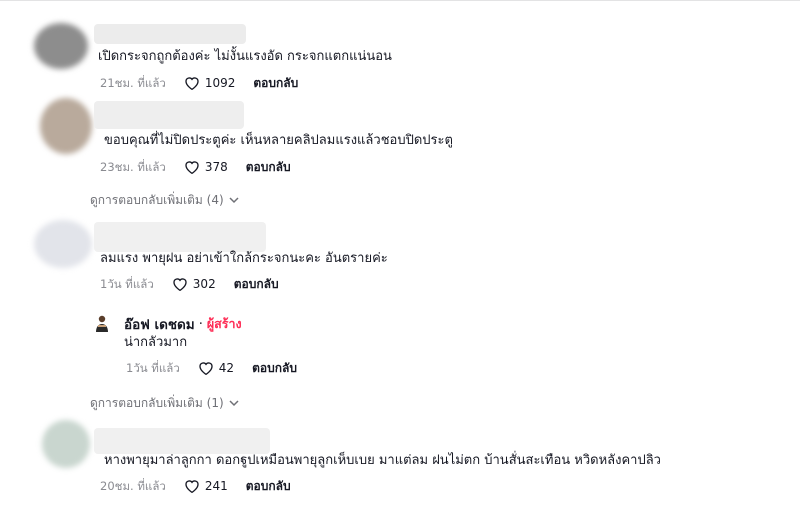 The image size is (800, 514). I want to click on comment-time: 21ชม. ที่แล้ว, so click(133, 83).